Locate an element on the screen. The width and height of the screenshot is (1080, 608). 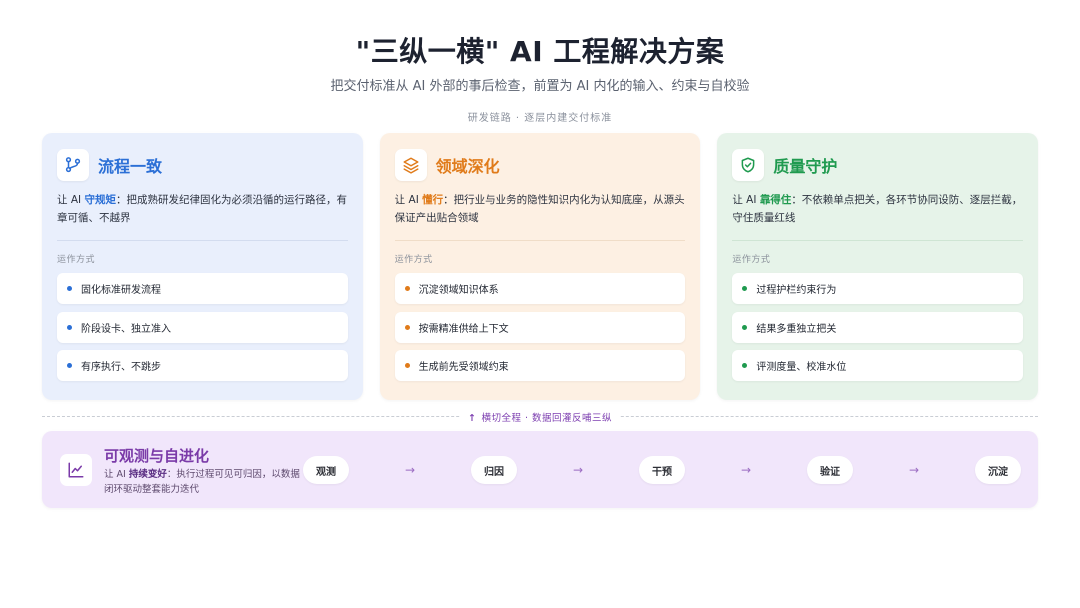
item-label: 沉淀领域知识体系 is located at coordinates (458, 290).